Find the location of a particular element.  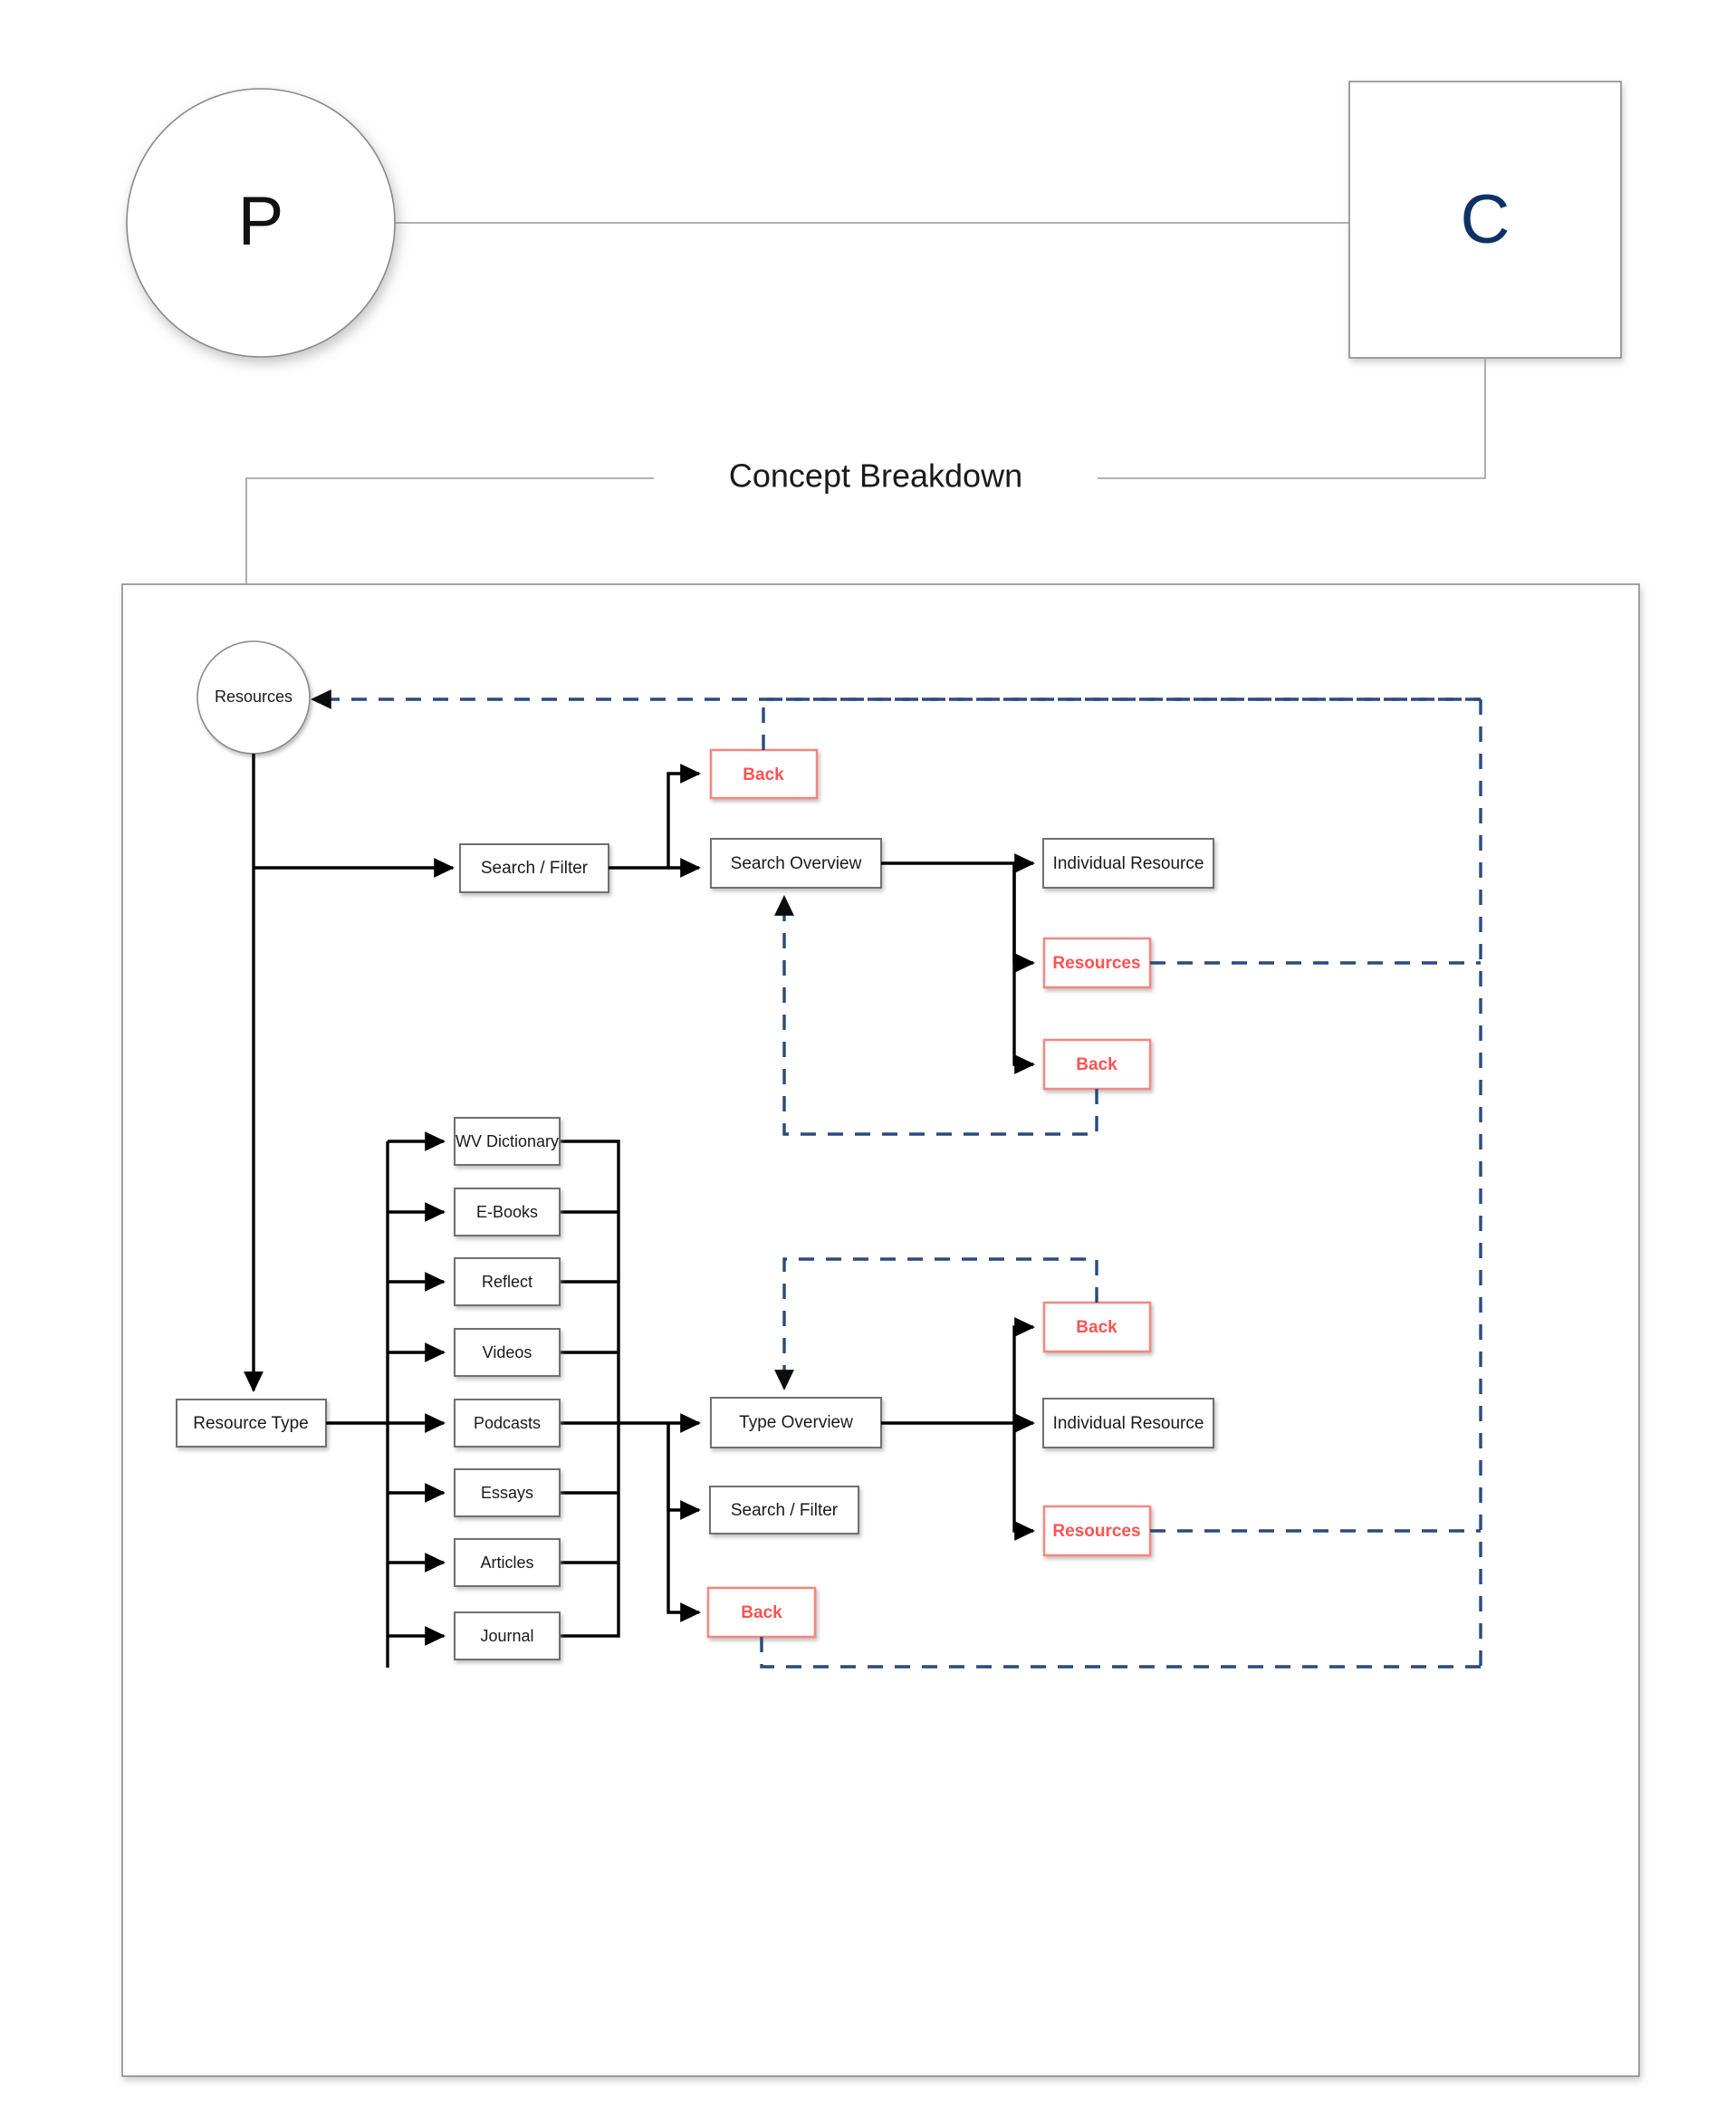

concept-label: C is located at coordinates (1486, 219).